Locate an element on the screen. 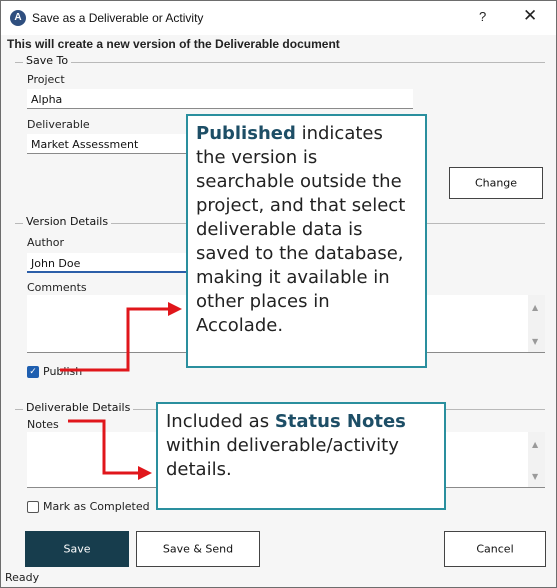 The width and height of the screenshot is (557, 588). published-callout-bold: Published is located at coordinates (246, 133).